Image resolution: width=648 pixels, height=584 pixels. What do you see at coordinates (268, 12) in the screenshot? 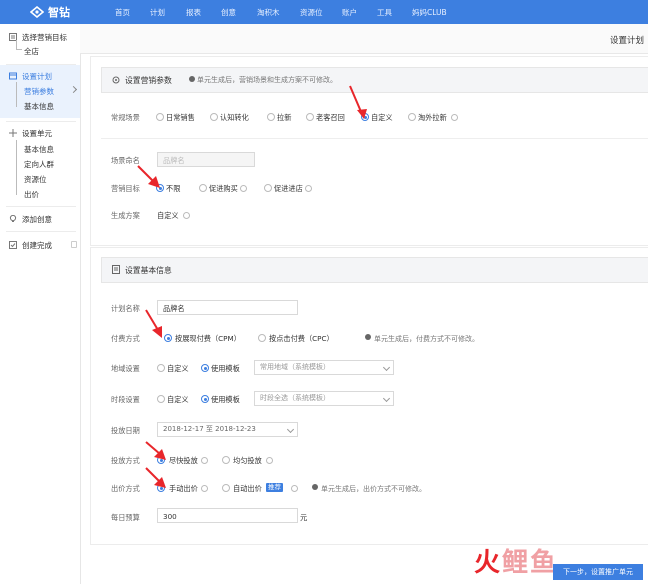
I see `nav-item-taojimu: 淘积木` at bounding box center [268, 12].